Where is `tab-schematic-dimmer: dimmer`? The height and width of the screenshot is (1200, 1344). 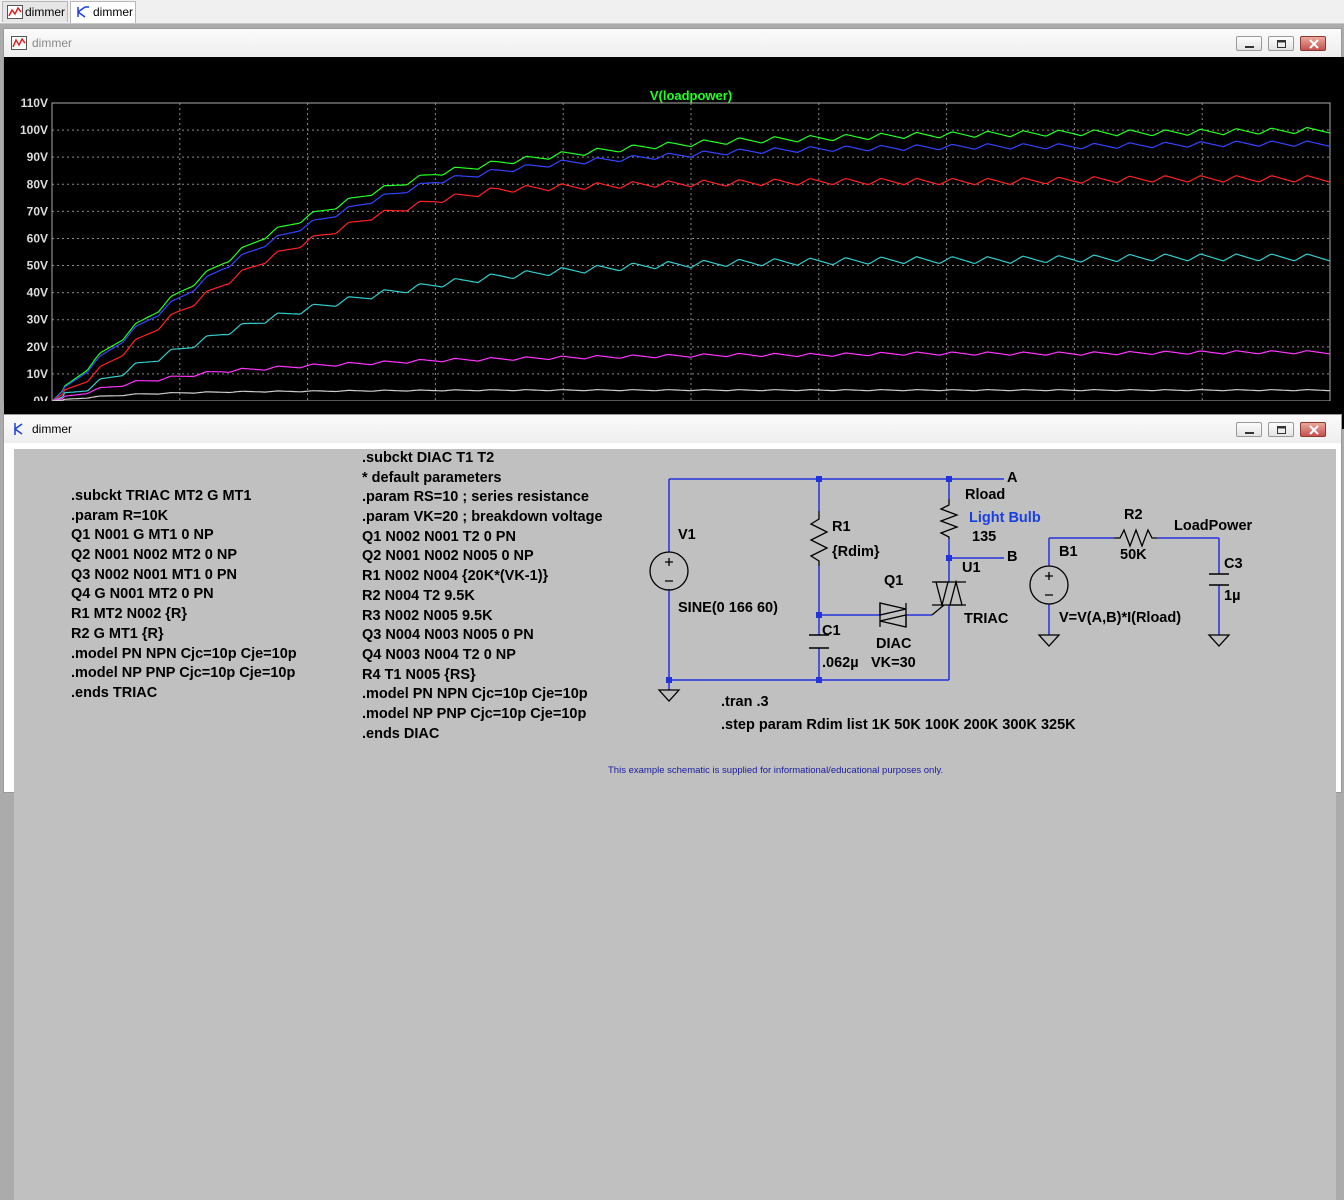
tab-schematic-dimmer: dimmer is located at coordinates (103, 12).